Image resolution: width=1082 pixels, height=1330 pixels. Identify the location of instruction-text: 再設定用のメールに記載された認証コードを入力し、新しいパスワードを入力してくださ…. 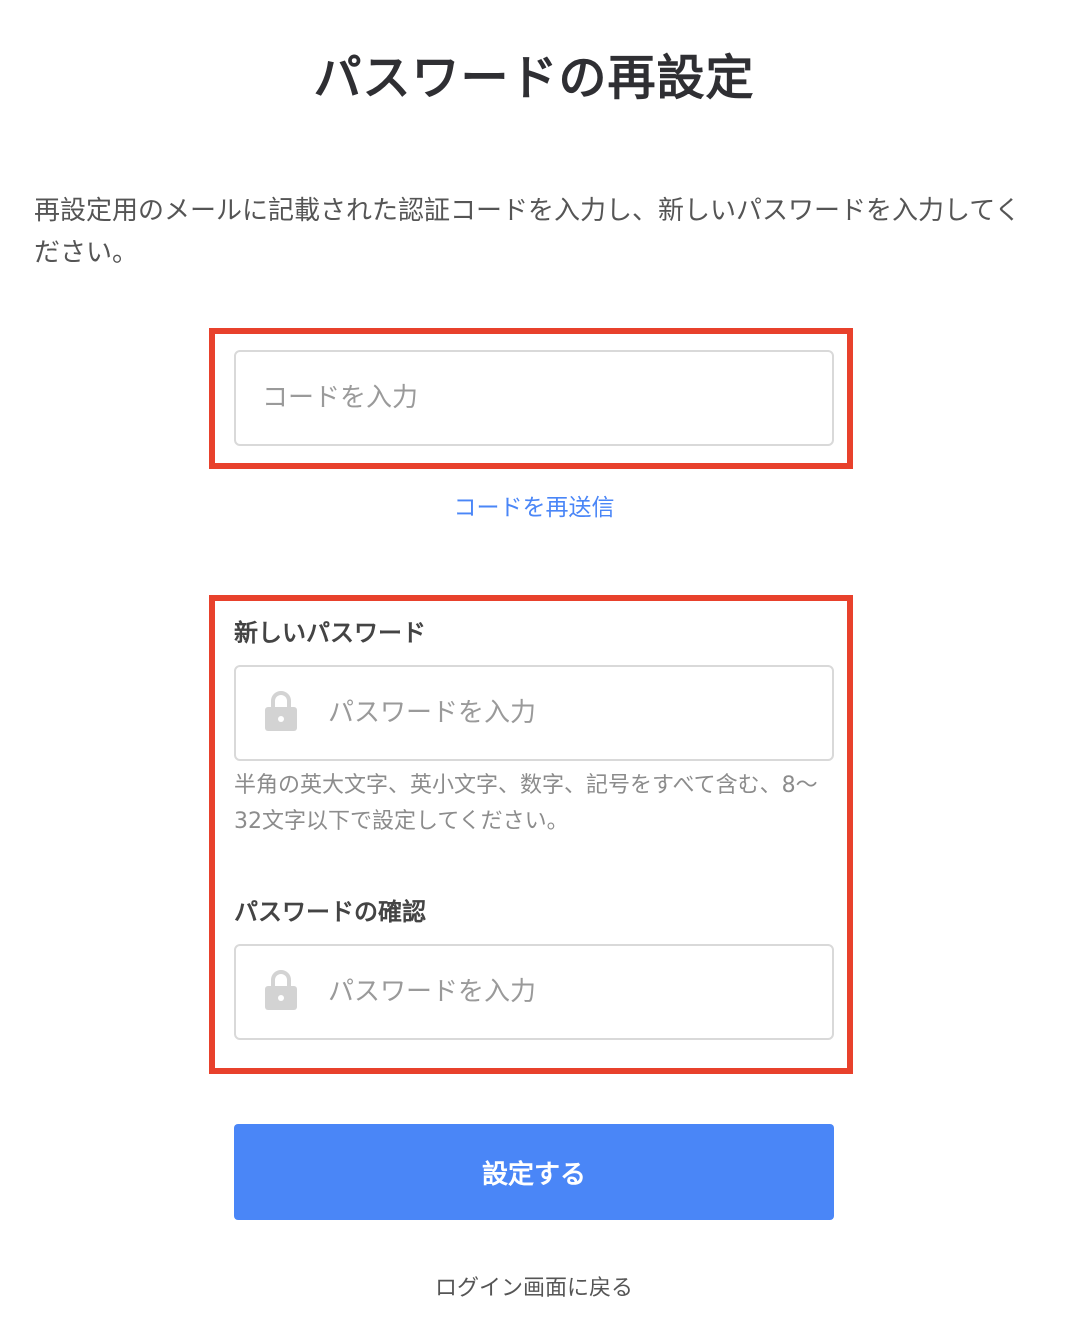
(527, 232).